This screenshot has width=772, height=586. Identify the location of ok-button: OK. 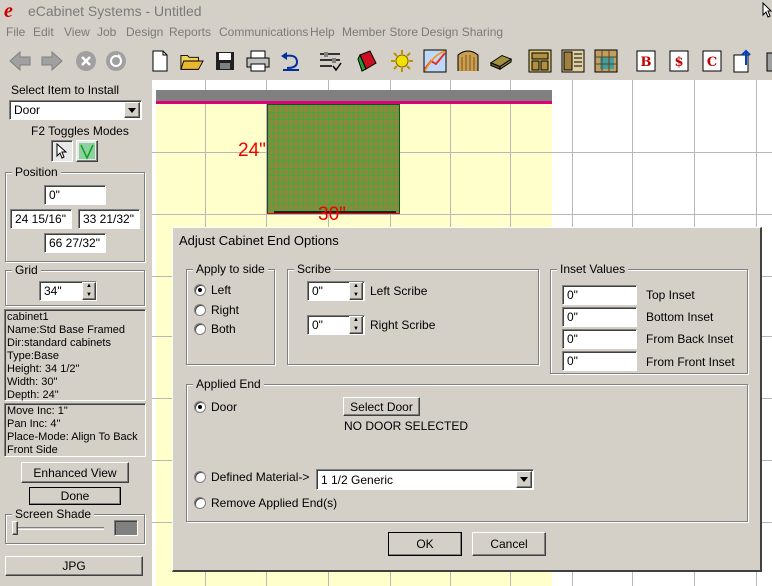
(425, 544).